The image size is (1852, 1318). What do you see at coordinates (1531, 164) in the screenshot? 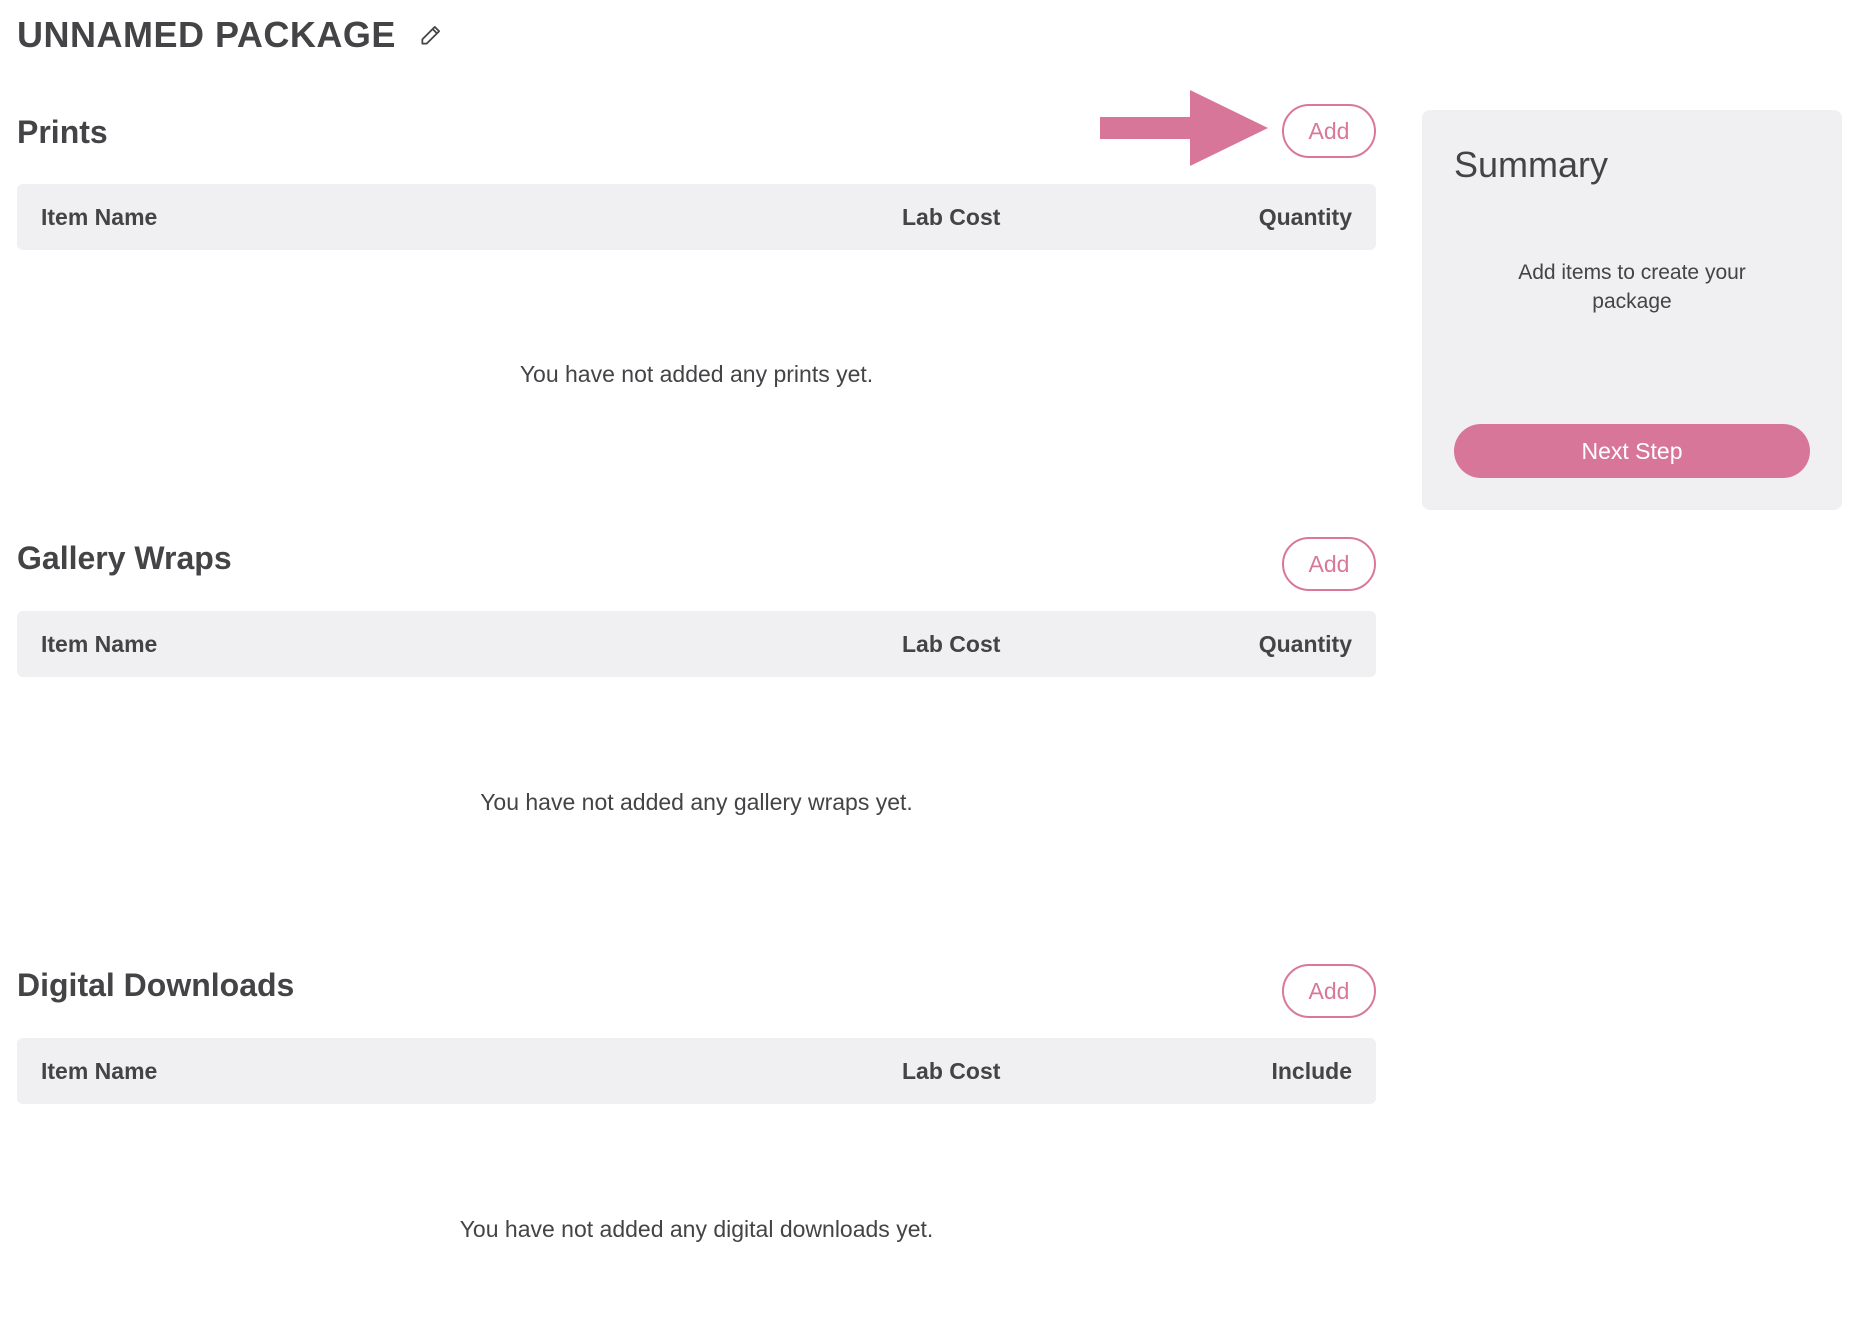
I see `summary-title: Summary` at bounding box center [1531, 164].